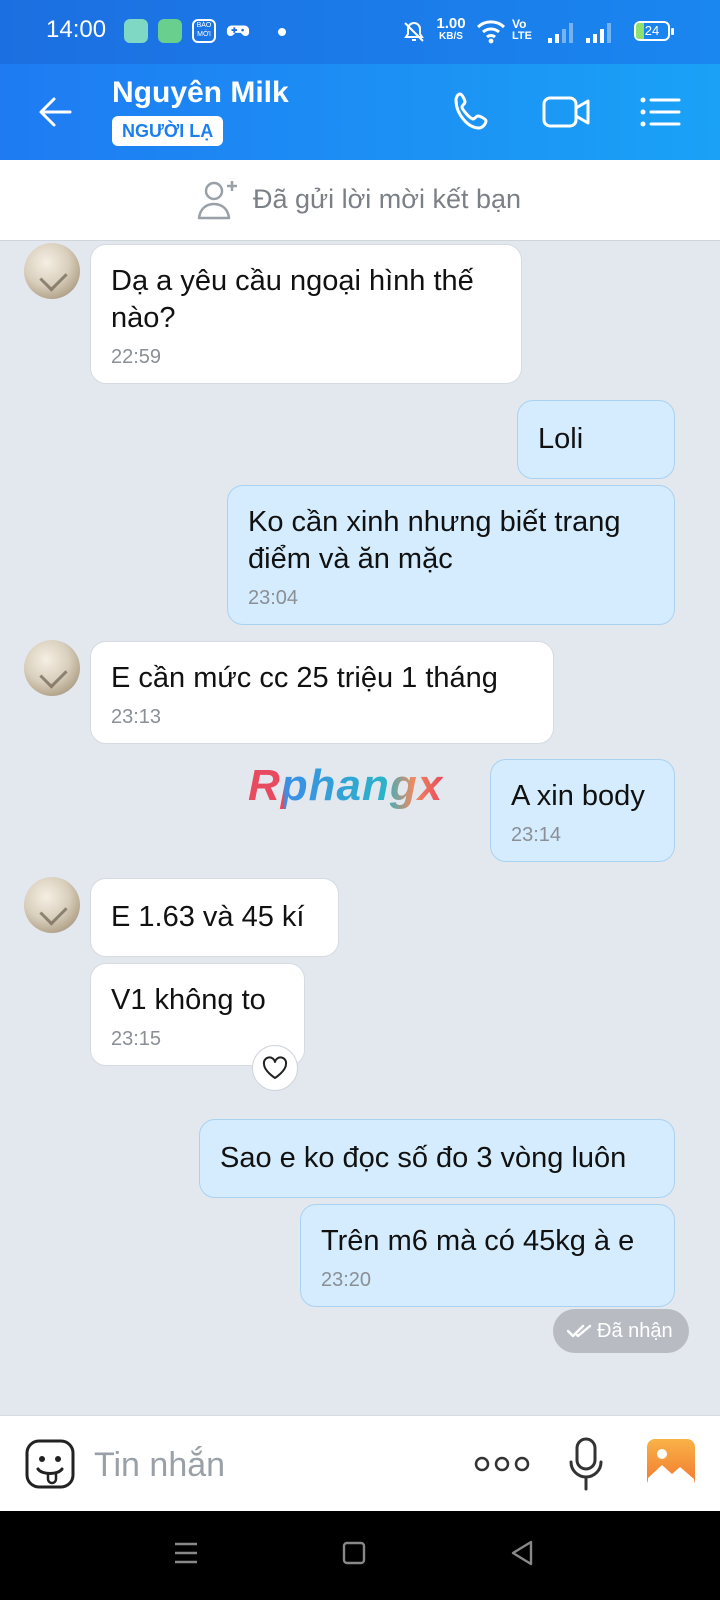 This screenshot has width=720, height=1600. Describe the element at coordinates (204, 31) in the screenshot. I see `news-app-icon: BÁO MỚI` at that location.